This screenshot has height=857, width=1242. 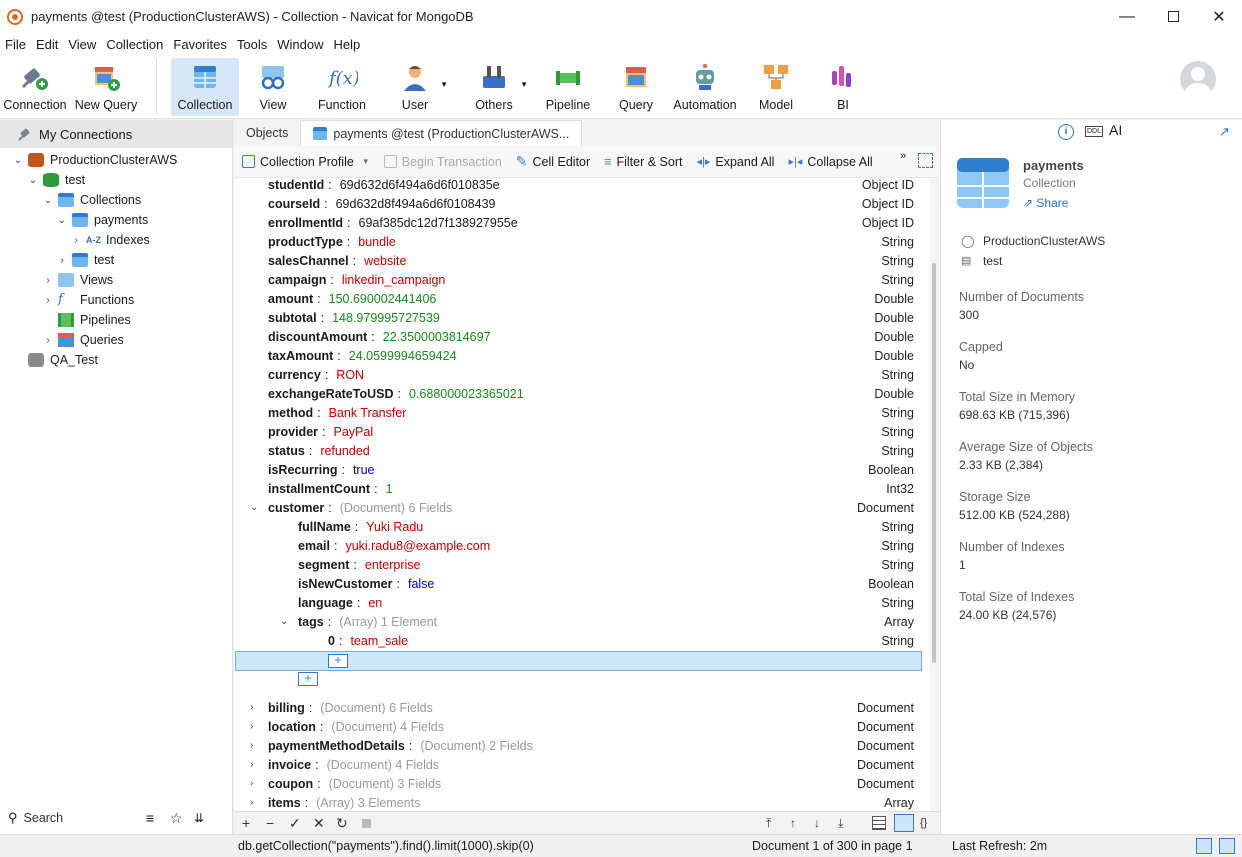 What do you see at coordinates (379, 641) in the screenshot?
I see `field-value: team_sale` at bounding box center [379, 641].